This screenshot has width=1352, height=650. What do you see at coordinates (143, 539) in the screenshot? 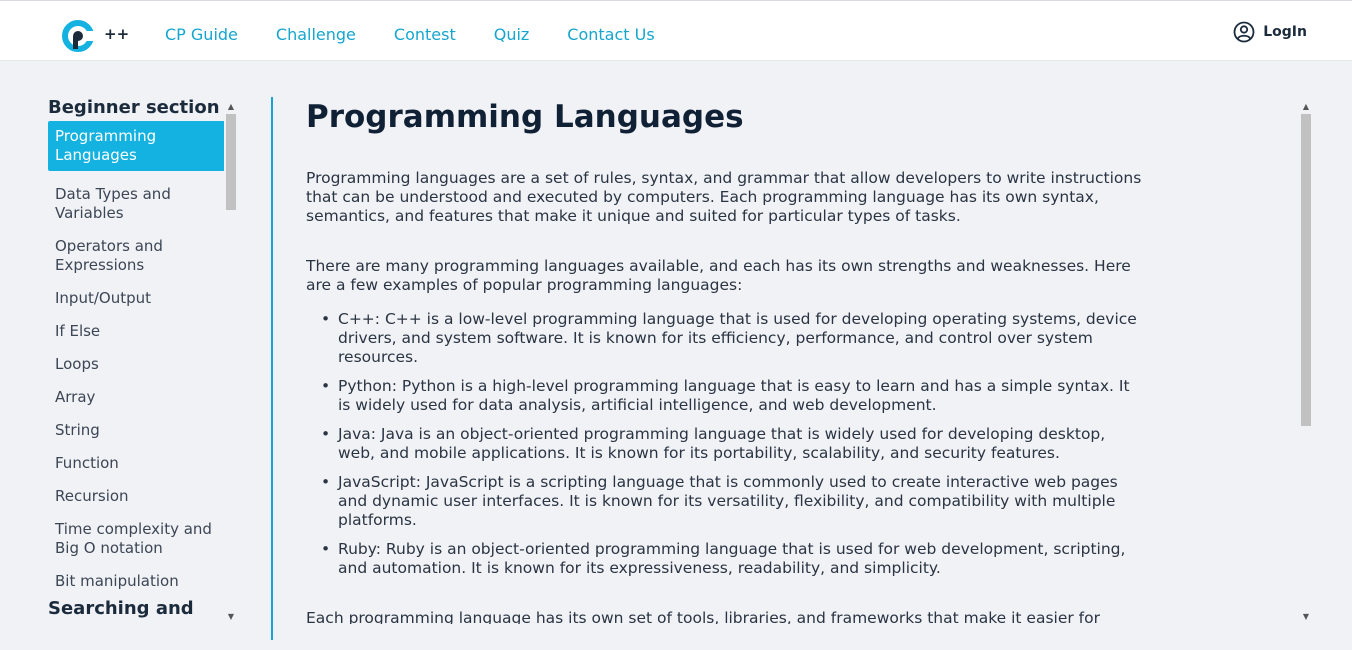
I see `sidebar-item-time-complexity: Time complexity and Big O notation` at bounding box center [143, 539].